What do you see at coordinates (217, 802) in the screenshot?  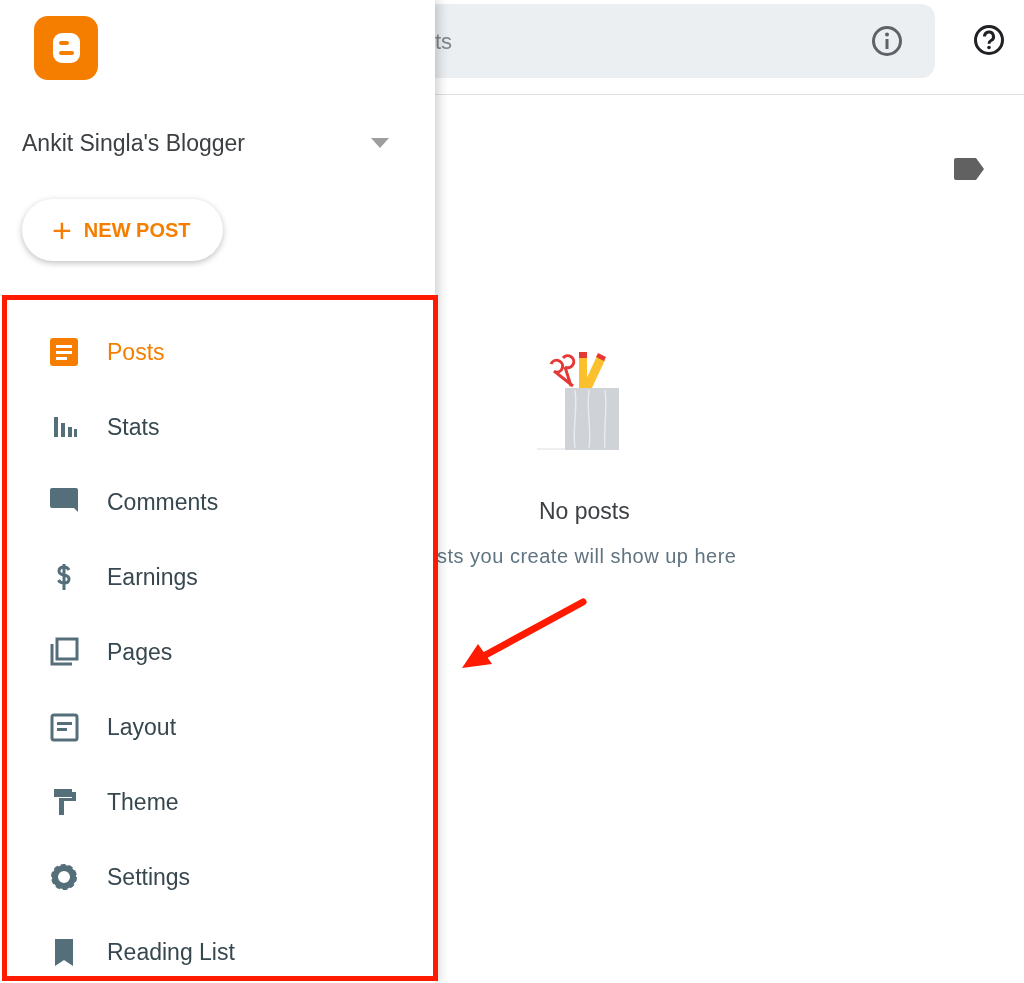 I see `nav-item: Theme` at bounding box center [217, 802].